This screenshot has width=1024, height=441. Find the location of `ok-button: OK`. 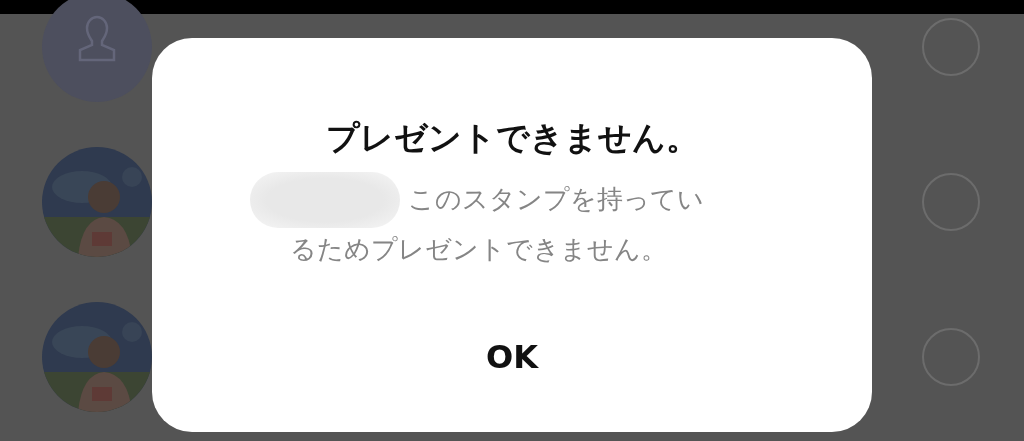

ok-button: OK is located at coordinates (512, 357).